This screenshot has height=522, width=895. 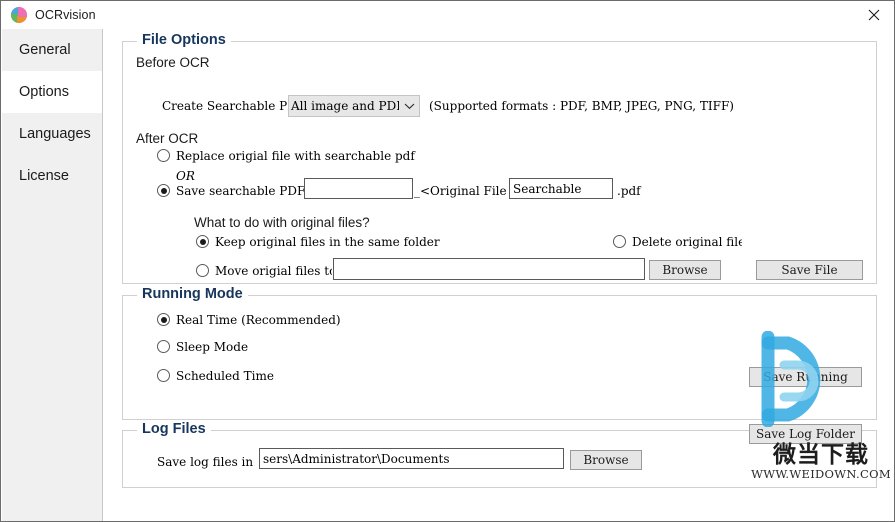 I want to click on close-button, so click(x=873, y=15).